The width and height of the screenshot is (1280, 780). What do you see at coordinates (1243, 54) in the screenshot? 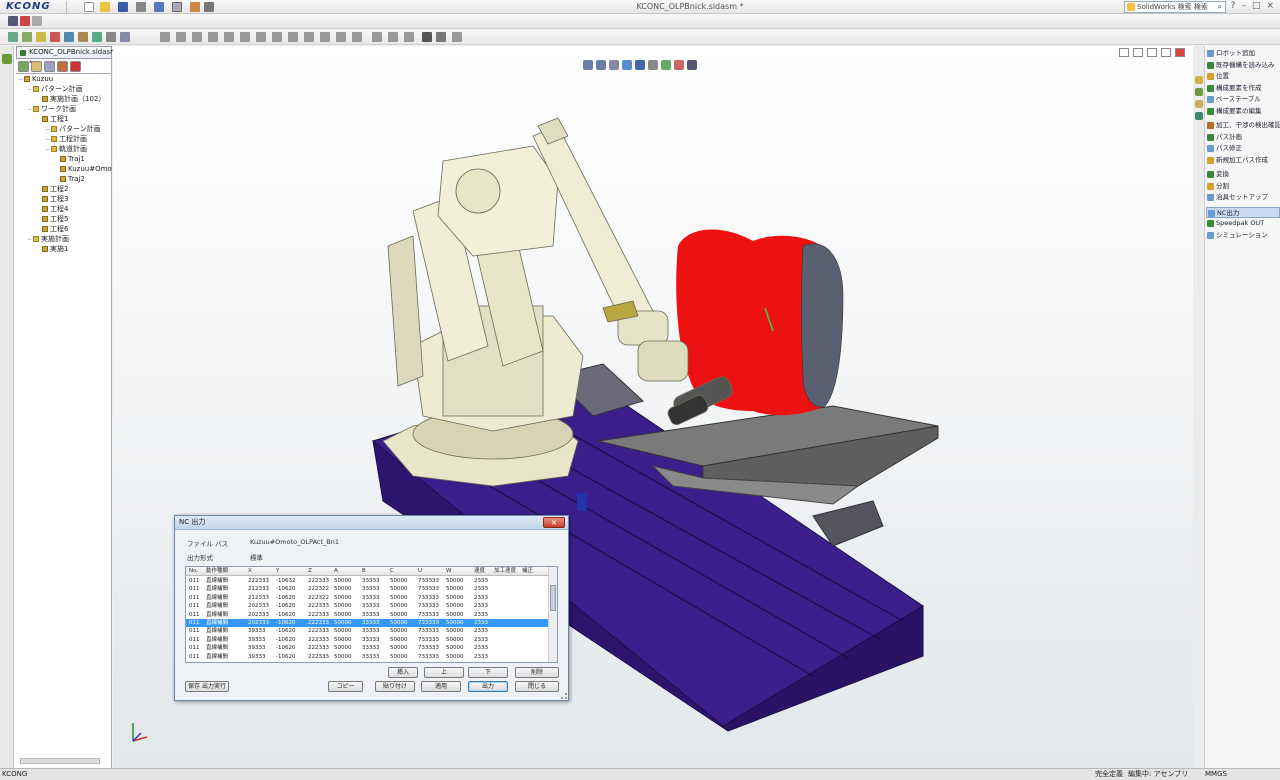
I see `task-pane-item: ロボット追加` at bounding box center [1243, 54].